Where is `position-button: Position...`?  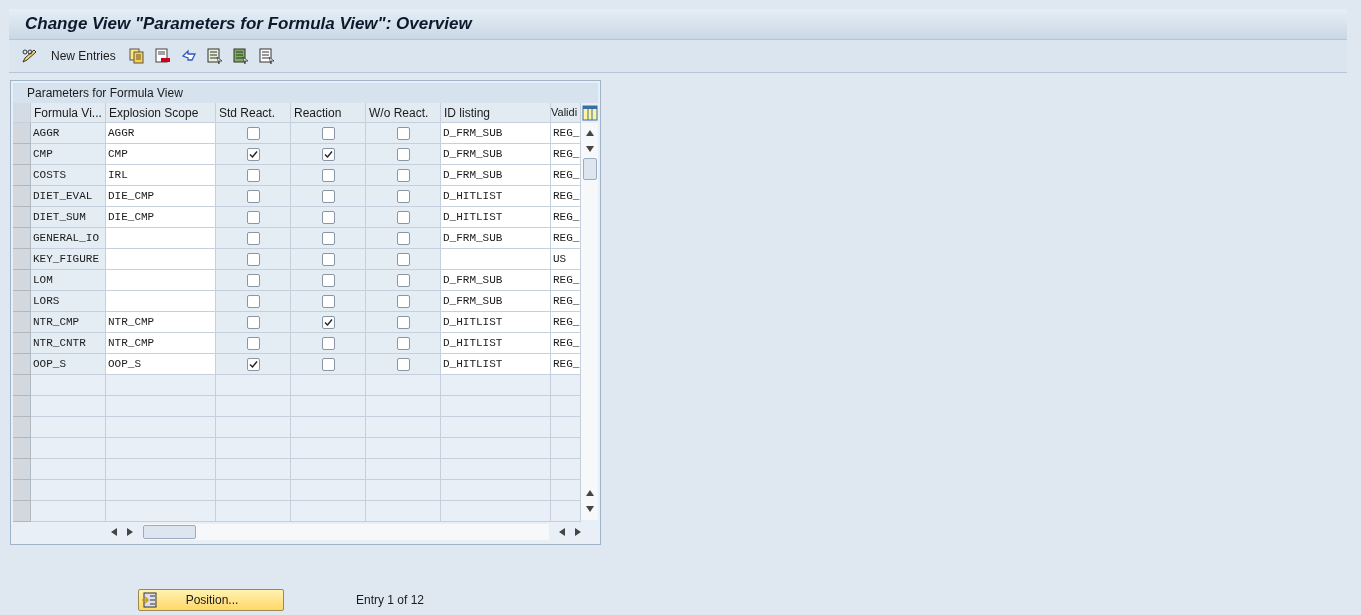
position-button: Position... is located at coordinates (211, 600).